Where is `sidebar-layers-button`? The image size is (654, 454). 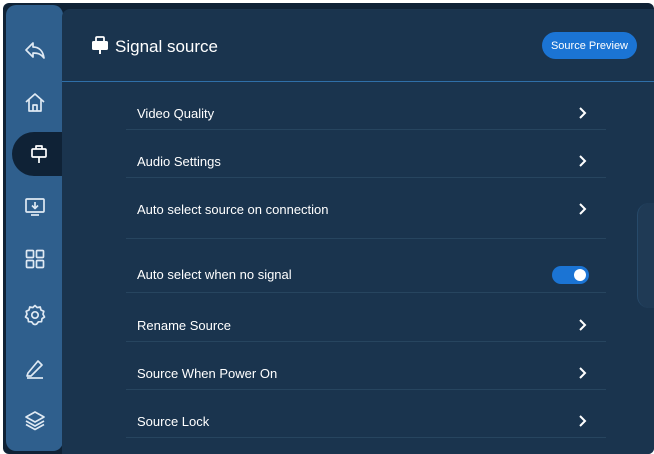
sidebar-layers-button is located at coordinates (34, 420).